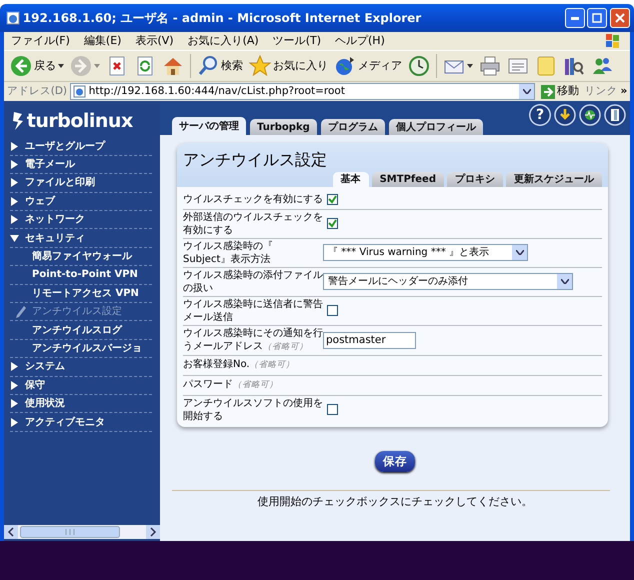 This screenshot has width=634, height=580. Describe the element at coordinates (228, 253) in the screenshot. I see `field-label: ウイルス感染時の『 Subject』表示方法` at that location.